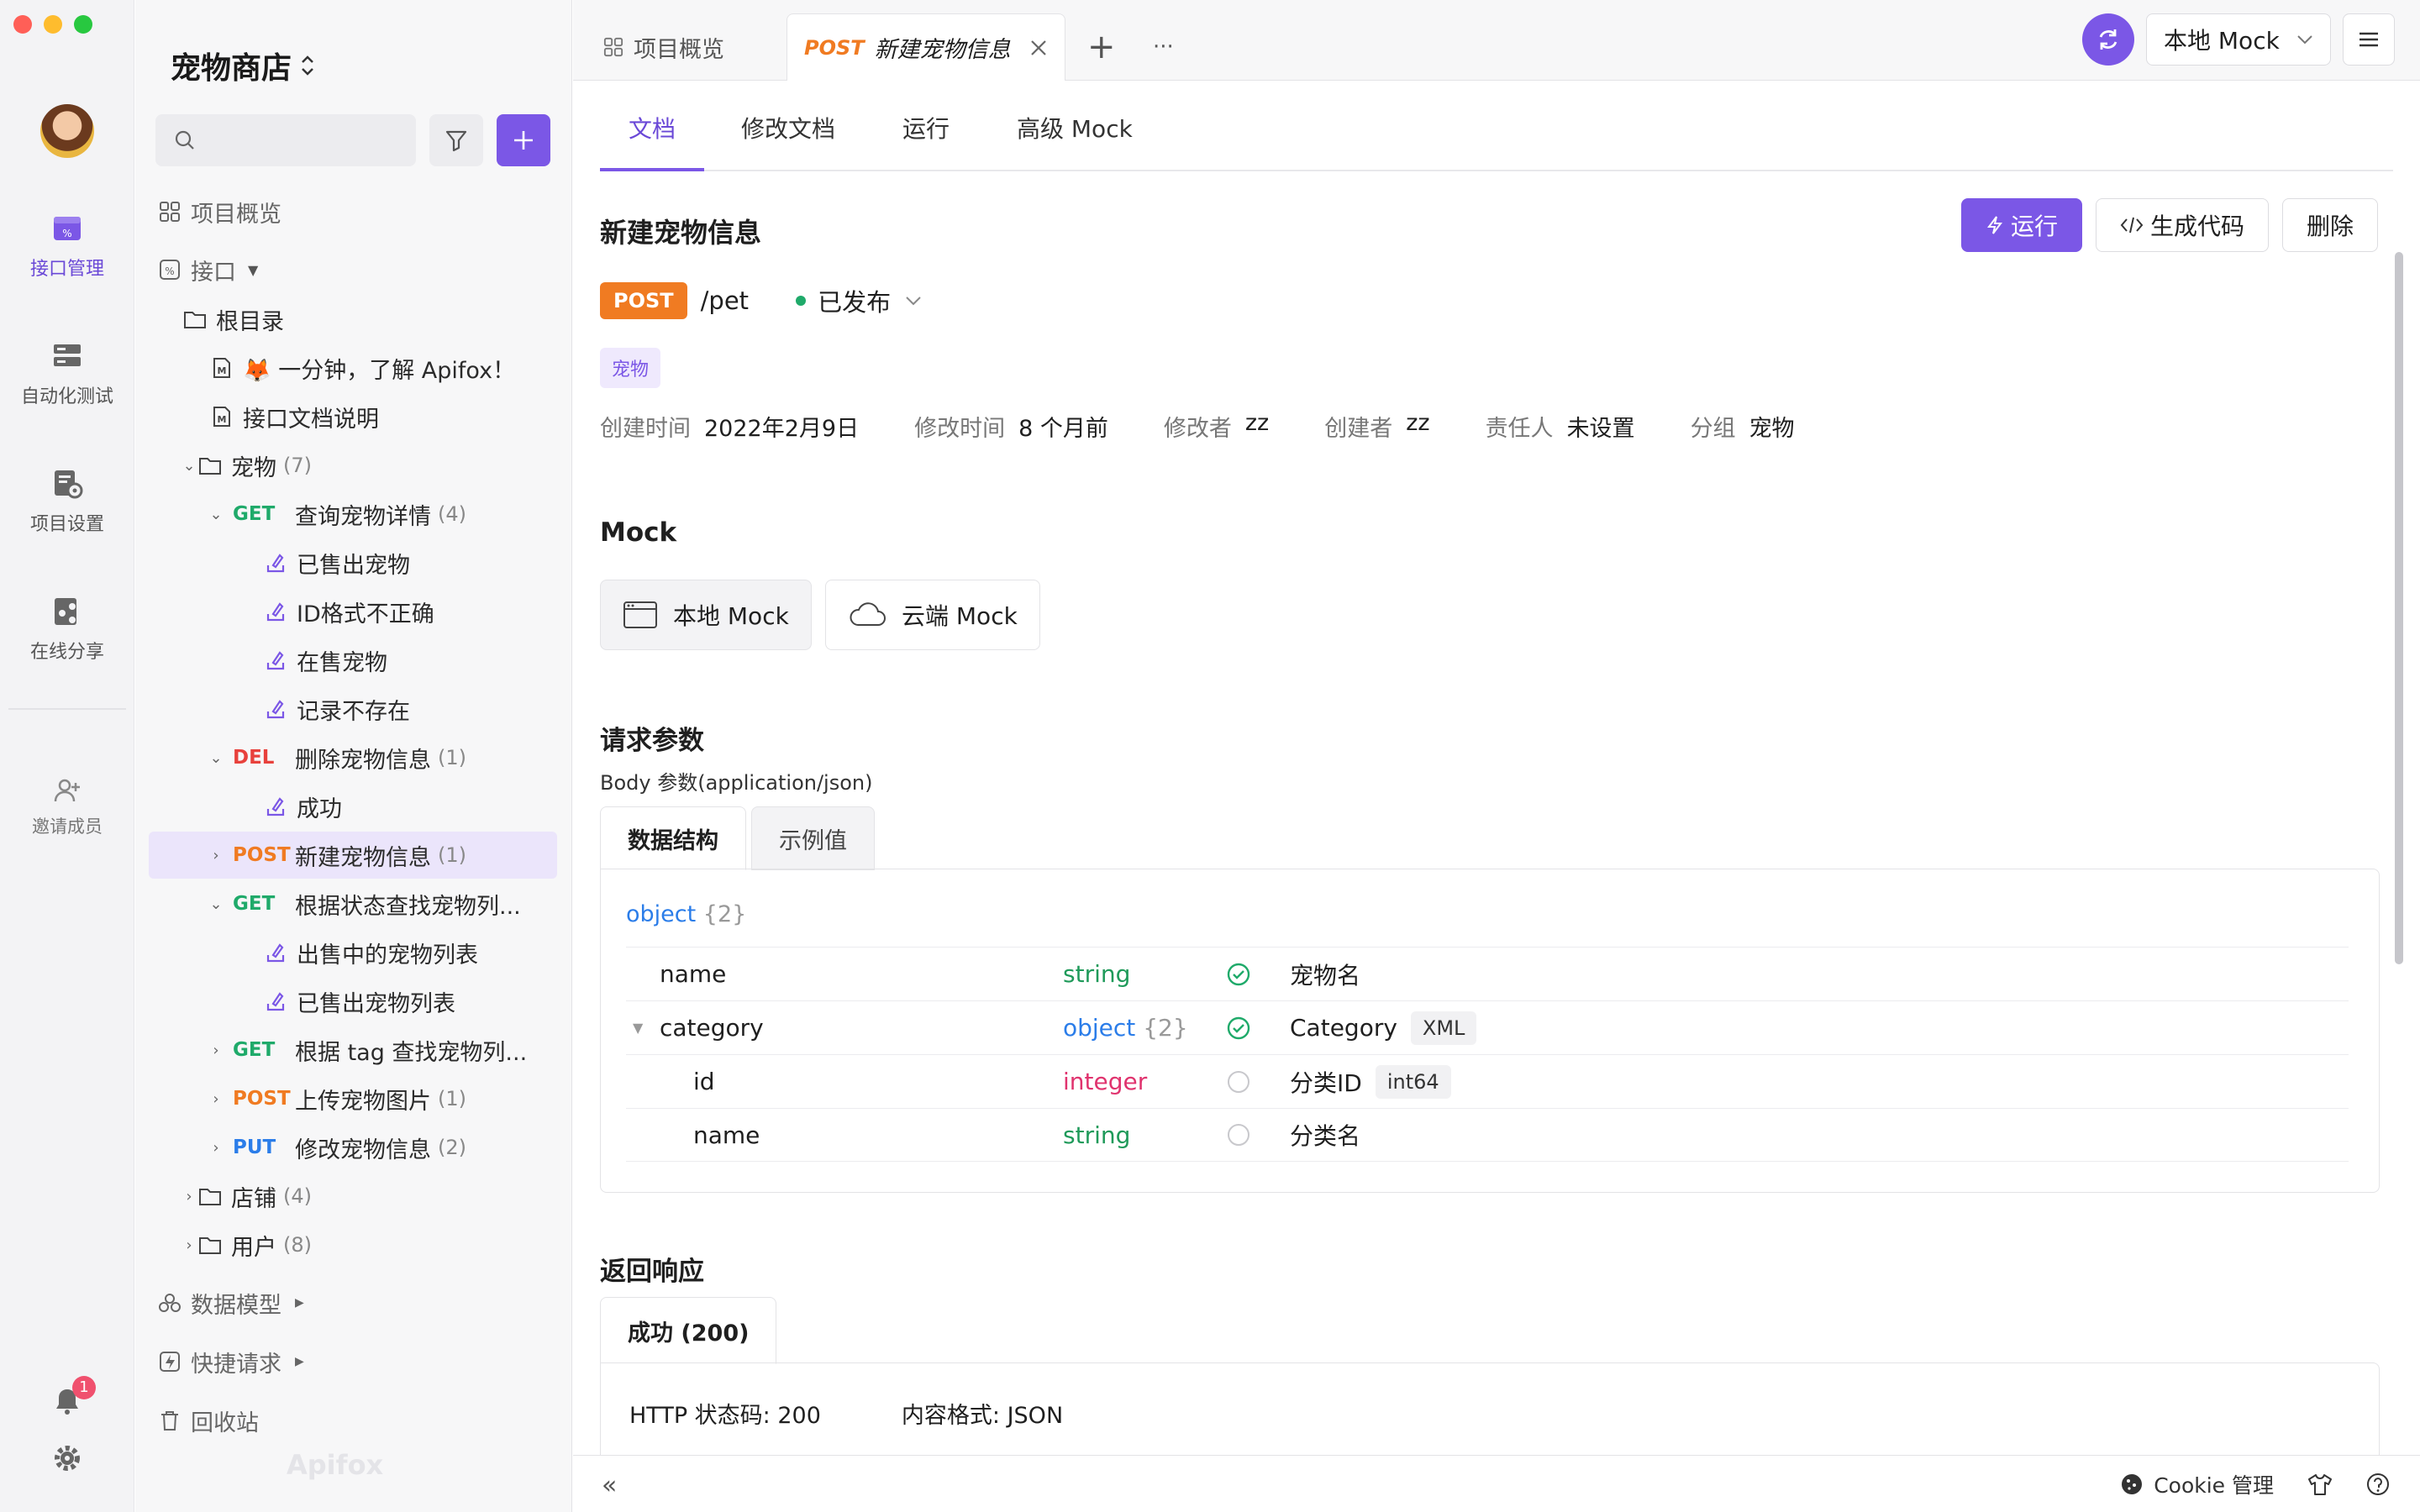 The image size is (2420, 1512). Describe the element at coordinates (247, 1196) in the screenshot. I see `tree-folder-store: › 店铺 (4)` at that location.